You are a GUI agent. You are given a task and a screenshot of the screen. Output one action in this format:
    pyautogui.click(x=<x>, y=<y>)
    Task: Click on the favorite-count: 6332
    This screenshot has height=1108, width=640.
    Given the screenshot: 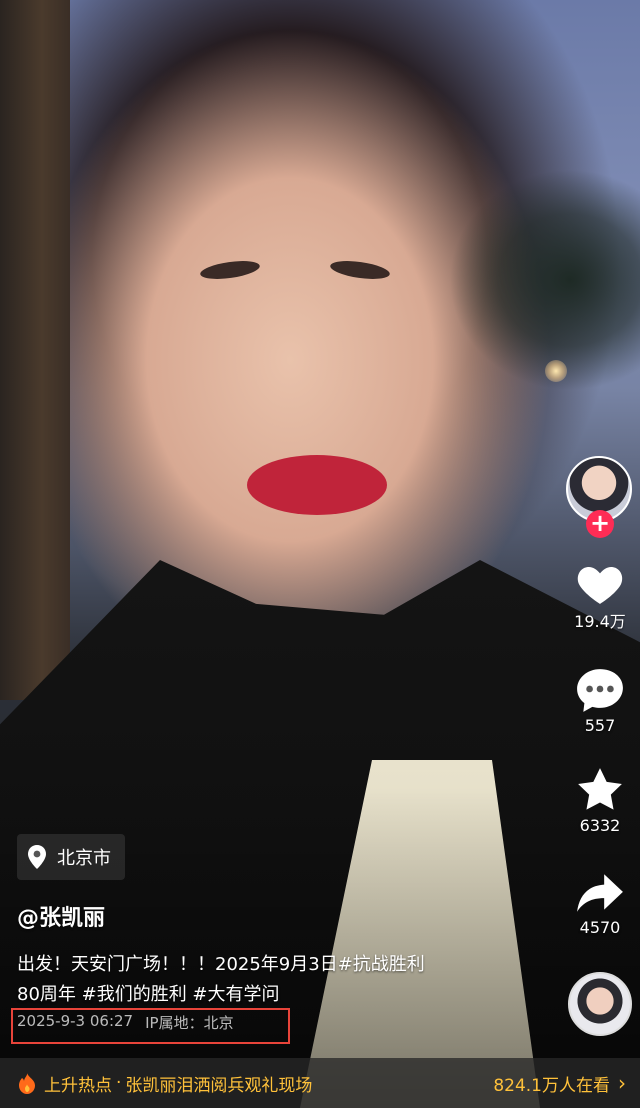 What is the action you would take?
    pyautogui.click(x=600, y=825)
    